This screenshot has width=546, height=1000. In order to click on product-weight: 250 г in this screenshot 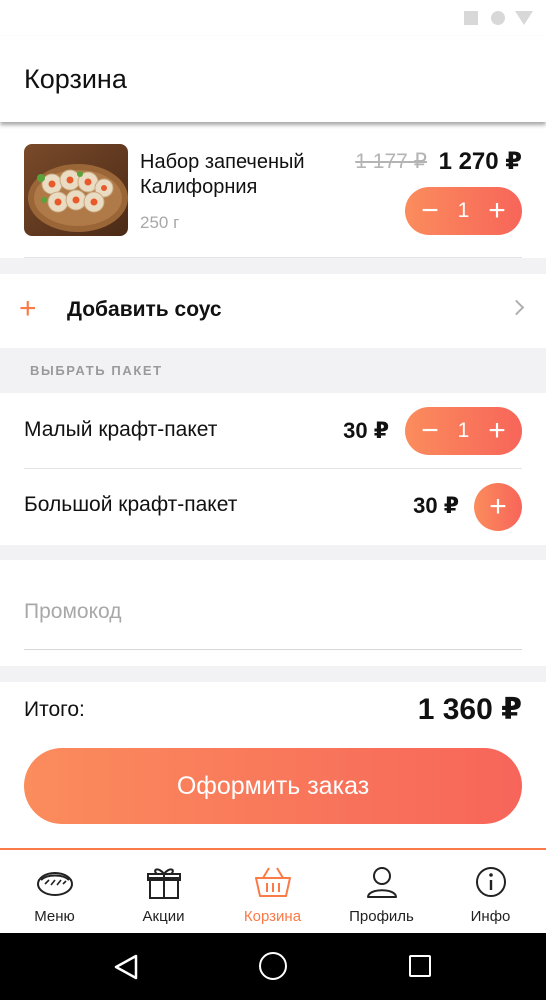, I will do `click(160, 222)`.